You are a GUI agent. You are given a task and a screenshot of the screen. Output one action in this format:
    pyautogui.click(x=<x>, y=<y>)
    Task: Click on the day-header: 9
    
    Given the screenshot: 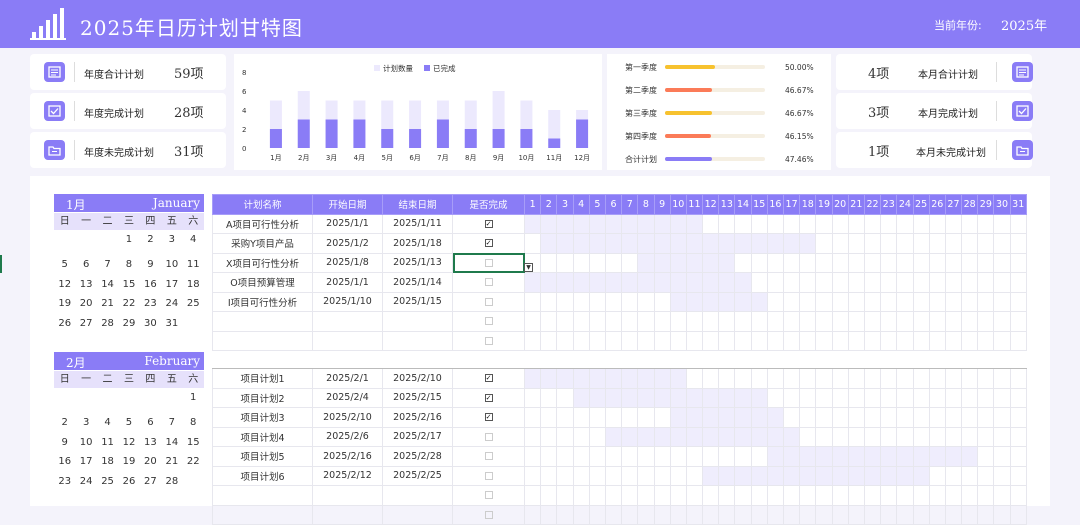 What is the action you would take?
    pyautogui.click(x=662, y=204)
    